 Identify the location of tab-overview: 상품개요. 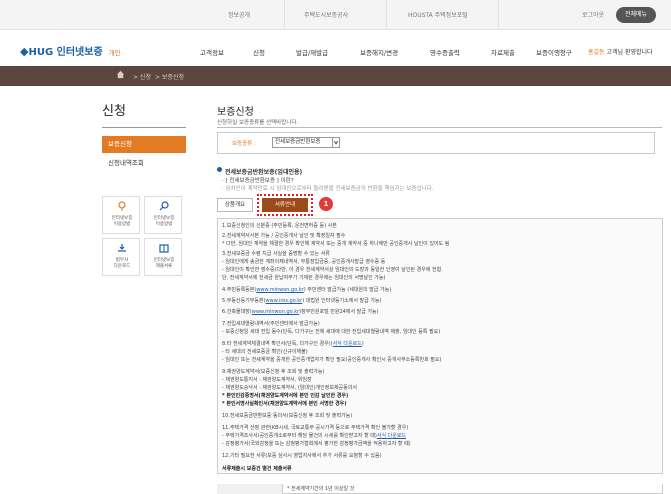
(235, 205).